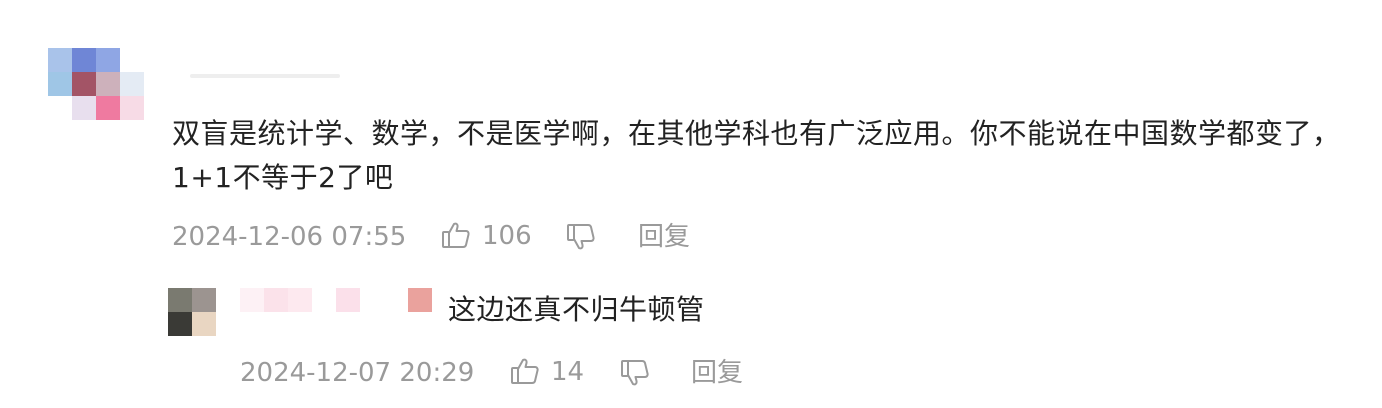 The image size is (1382, 408). Describe the element at coordinates (96, 84) in the screenshot. I see `avatar` at that location.